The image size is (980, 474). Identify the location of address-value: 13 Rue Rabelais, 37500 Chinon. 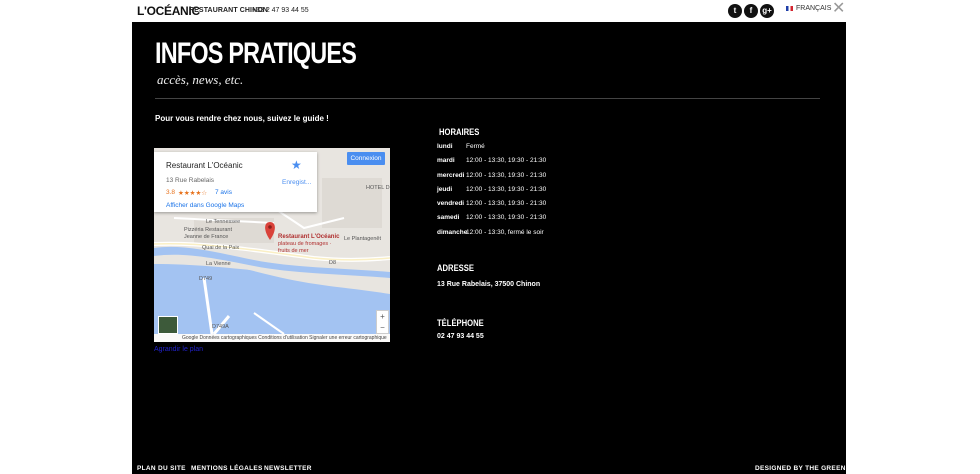
(489, 284).